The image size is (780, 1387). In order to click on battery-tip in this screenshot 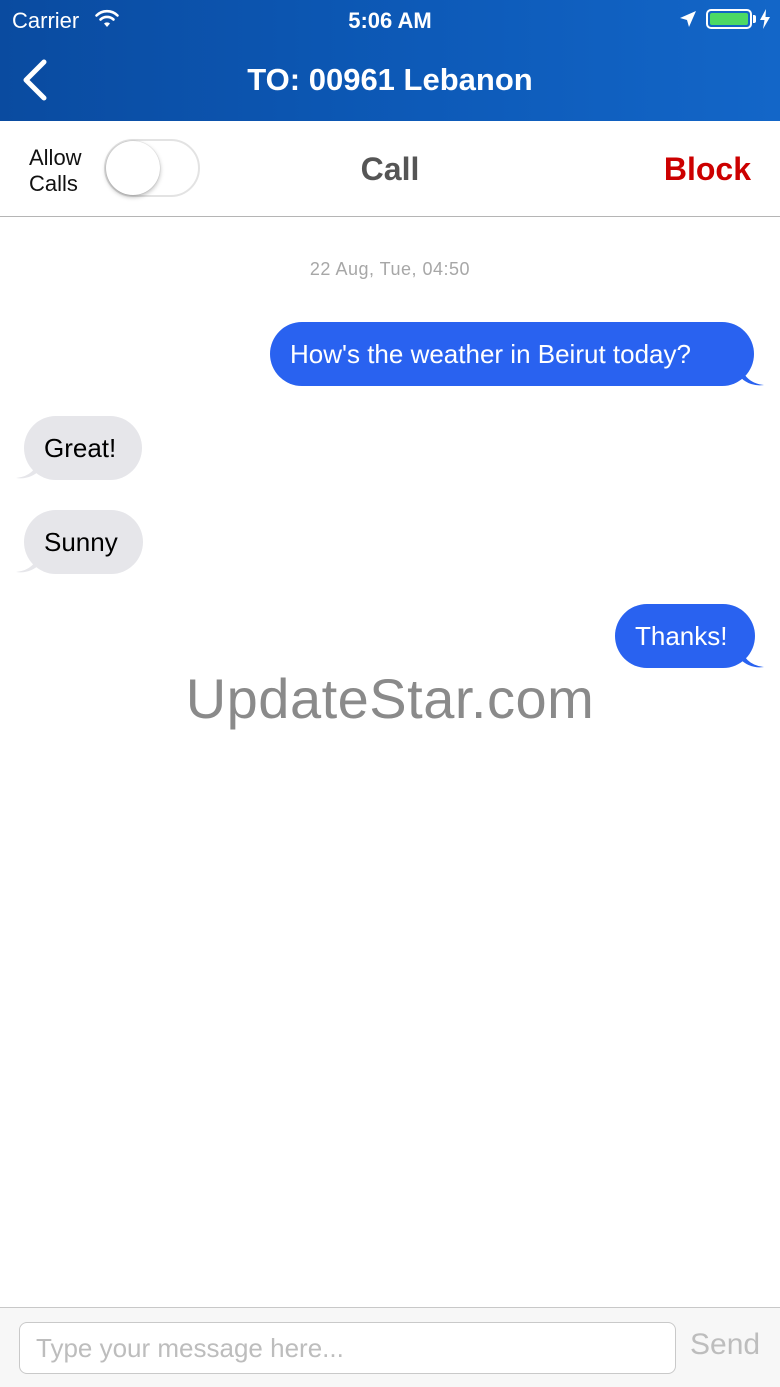, I will do `click(754, 19)`.